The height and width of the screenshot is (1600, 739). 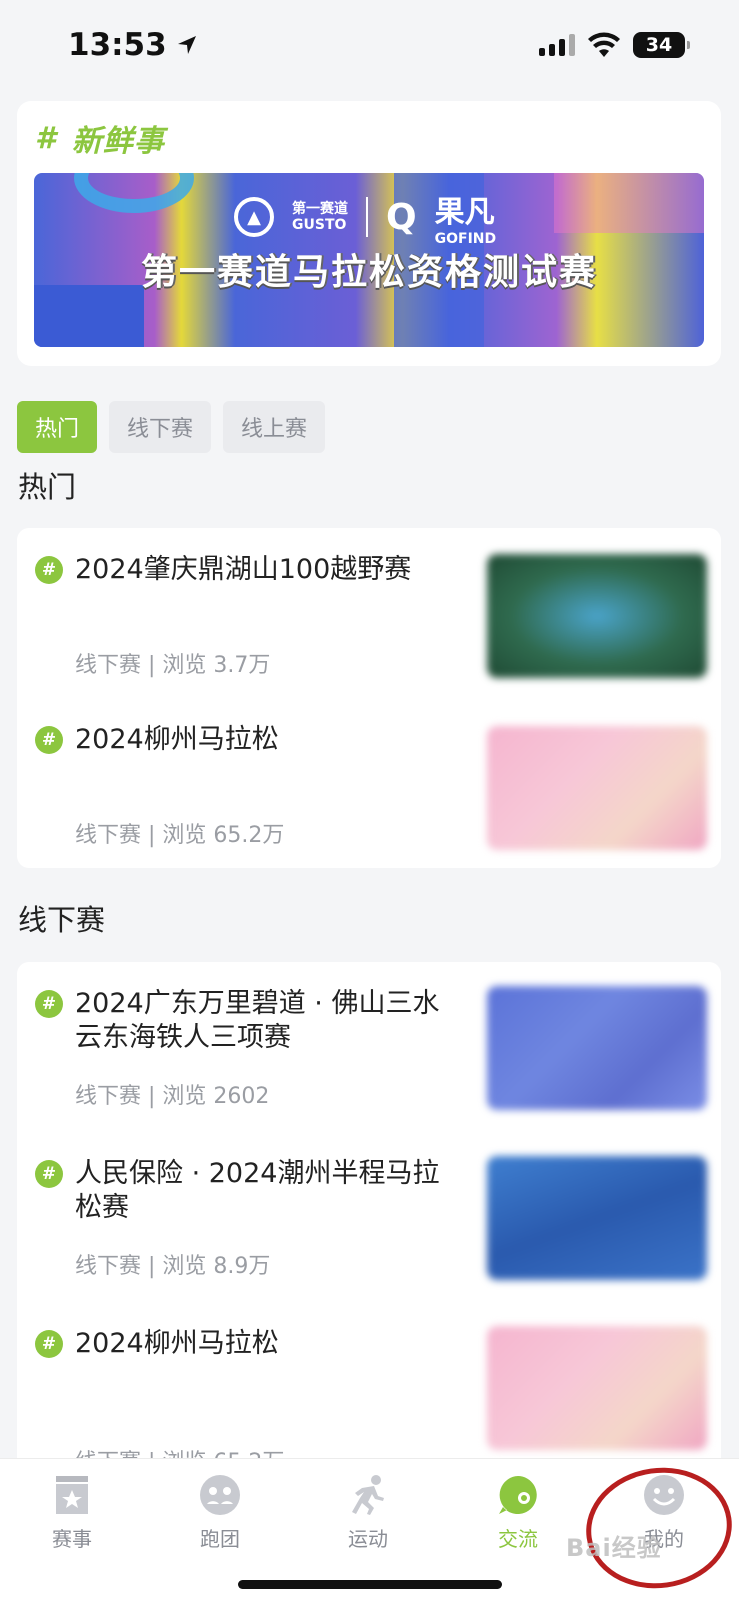 I want to click on gofind-logo-text: 果凡 GOFIND, so click(x=465, y=221).